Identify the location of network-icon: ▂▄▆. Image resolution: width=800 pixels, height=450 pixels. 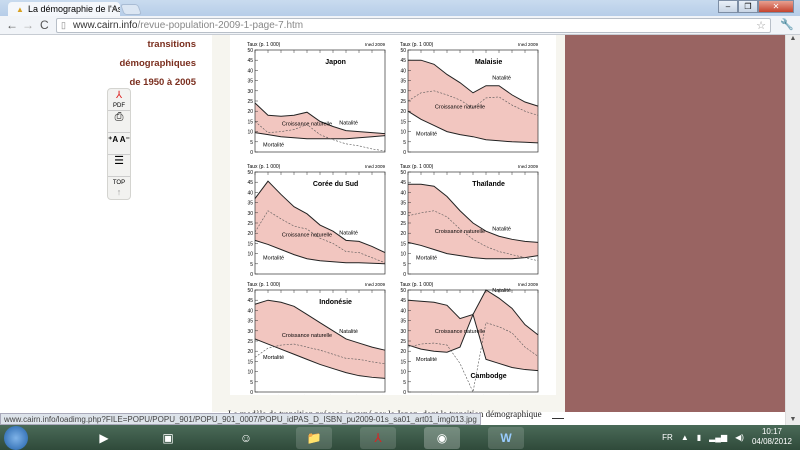
(718, 437).